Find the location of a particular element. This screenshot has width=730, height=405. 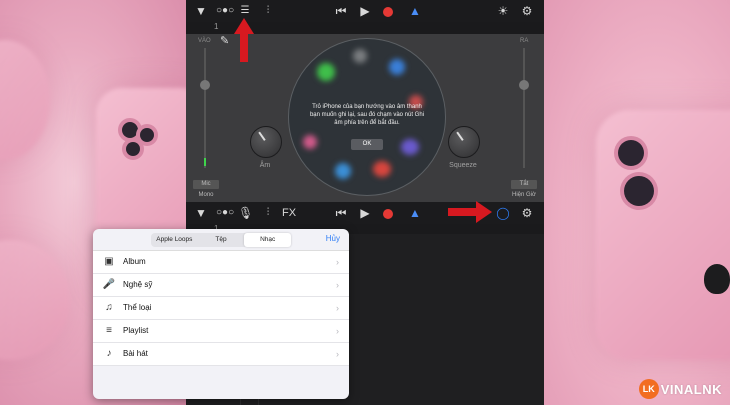

tab-apple-loops: Apple Loops is located at coordinates (174, 240).